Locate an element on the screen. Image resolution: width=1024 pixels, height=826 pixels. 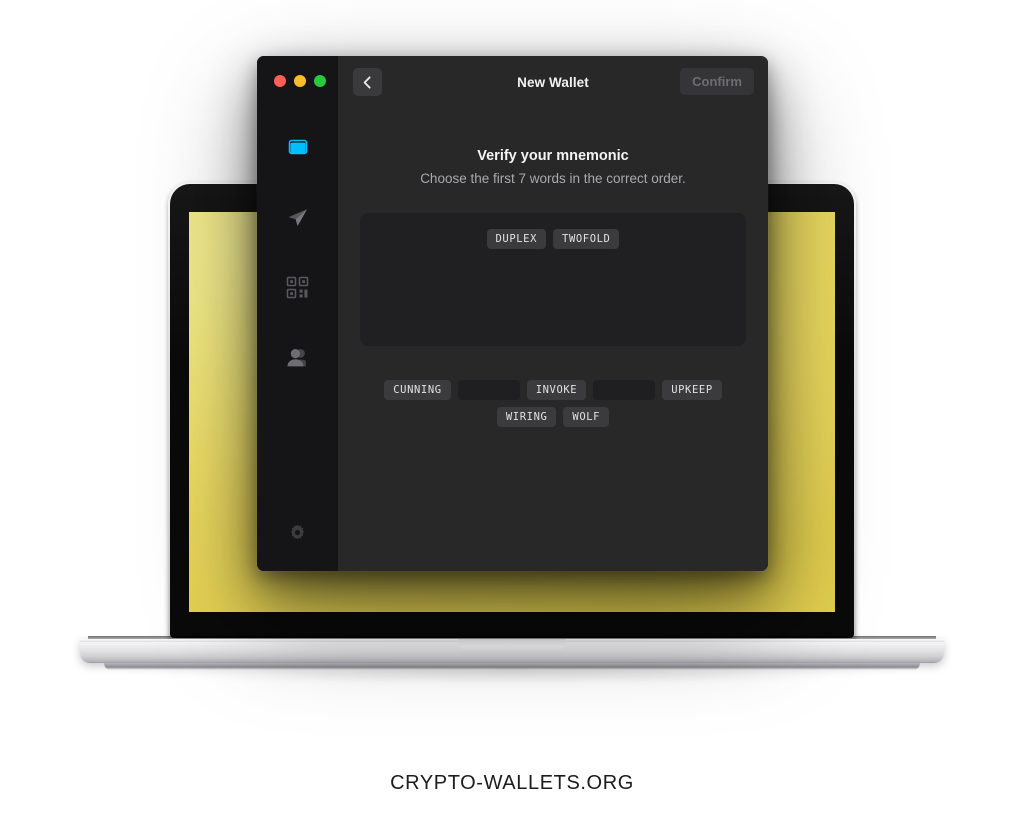
word-bank-chip: UPKEEP is located at coordinates (692, 390).